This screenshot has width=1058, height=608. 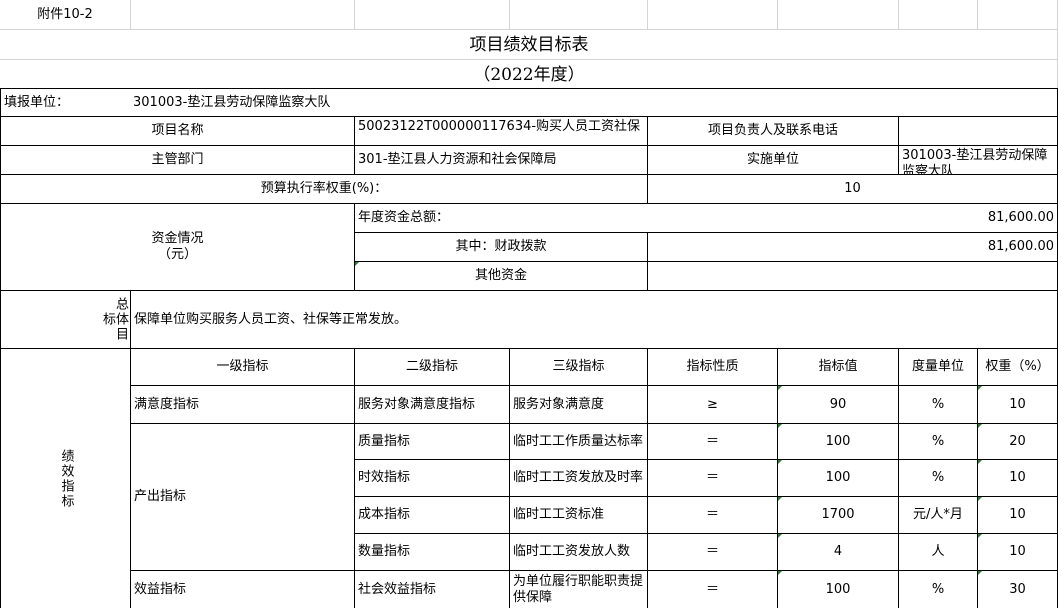 What do you see at coordinates (324, 189) in the screenshot?
I see `budget-weight-label: 预算执行率权重(%)：` at bounding box center [324, 189].